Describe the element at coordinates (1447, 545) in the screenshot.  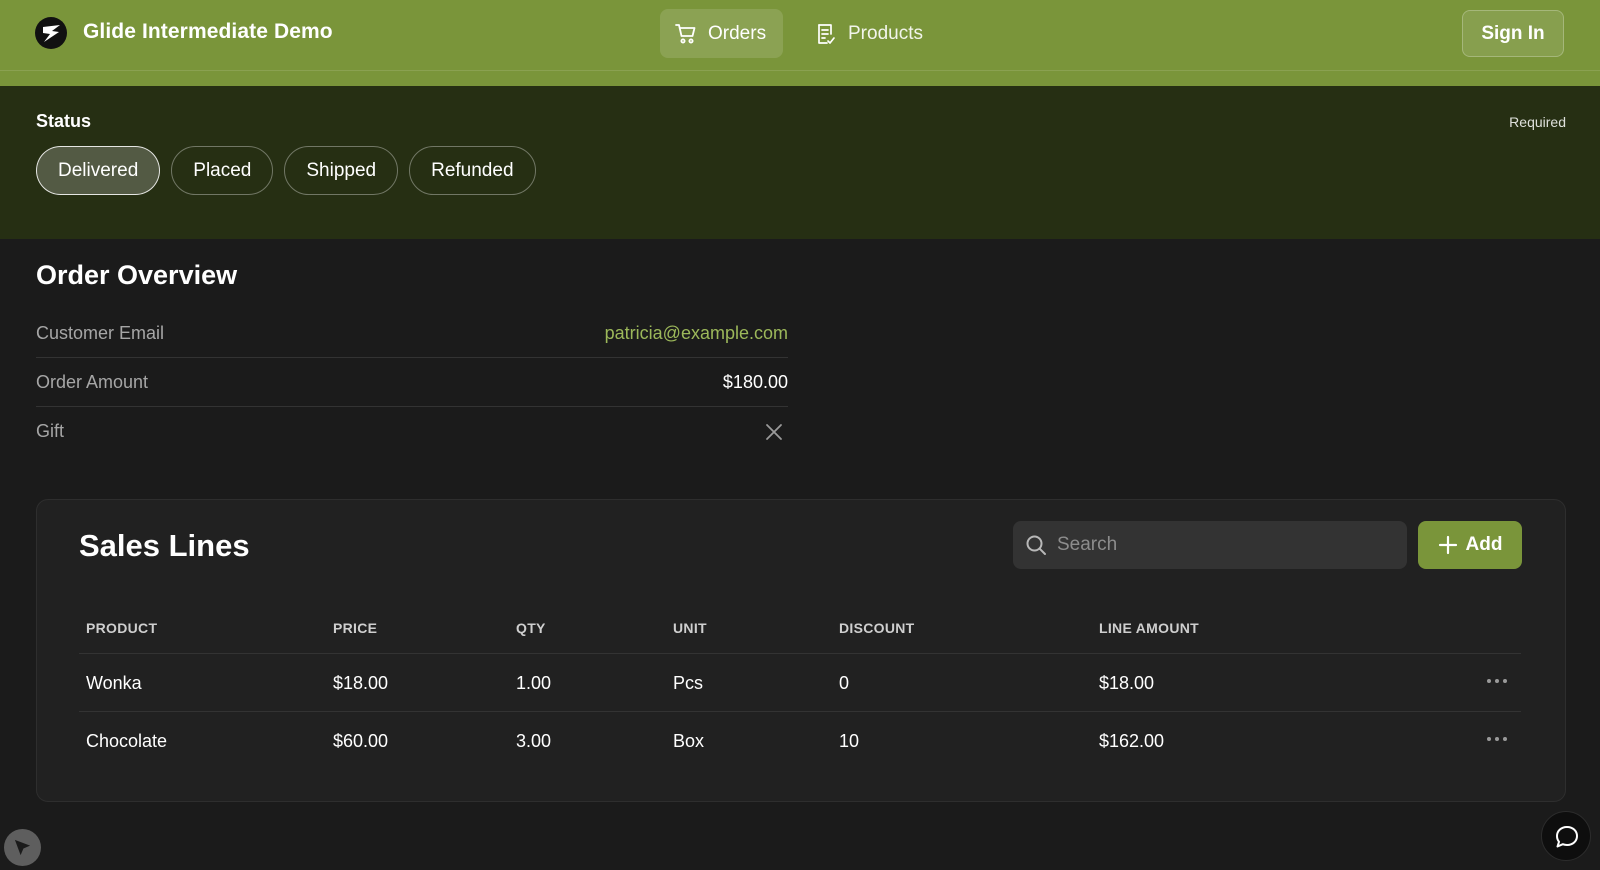
I see `plus-icon` at that location.